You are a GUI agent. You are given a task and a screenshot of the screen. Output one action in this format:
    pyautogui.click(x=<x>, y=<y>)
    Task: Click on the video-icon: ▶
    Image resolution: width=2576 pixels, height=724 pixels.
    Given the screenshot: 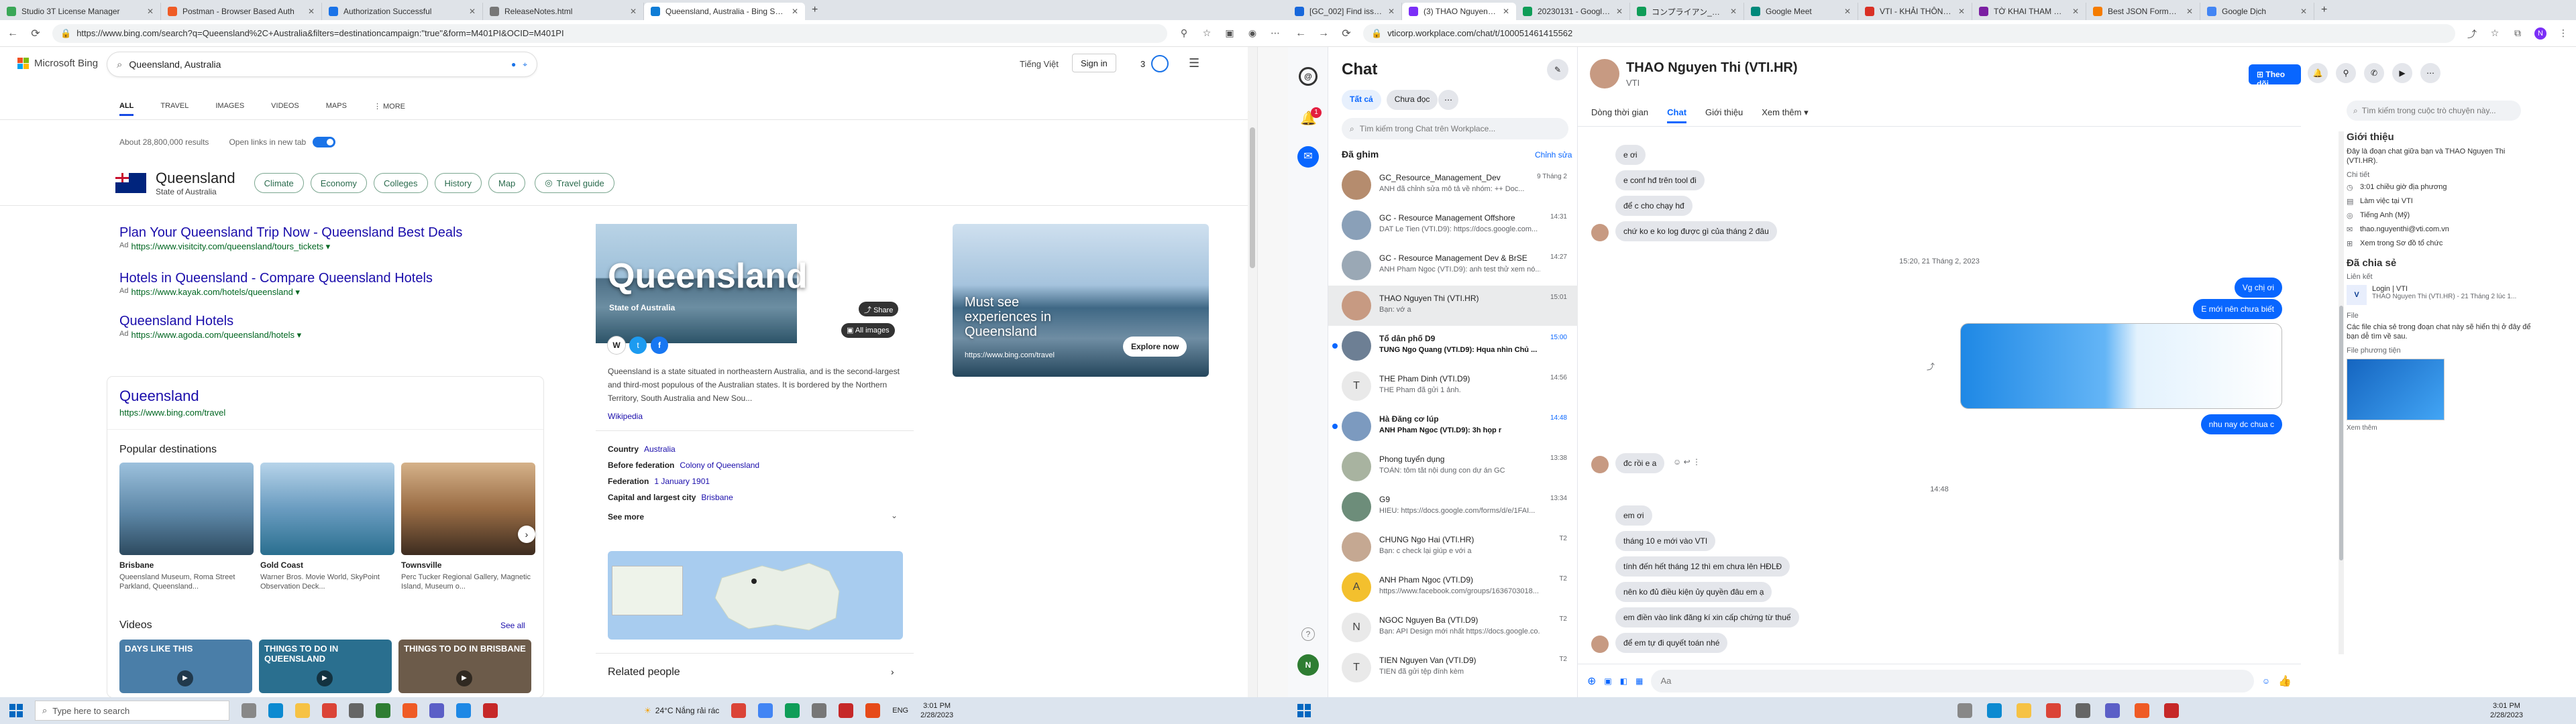 What is the action you would take?
    pyautogui.click(x=2402, y=73)
    